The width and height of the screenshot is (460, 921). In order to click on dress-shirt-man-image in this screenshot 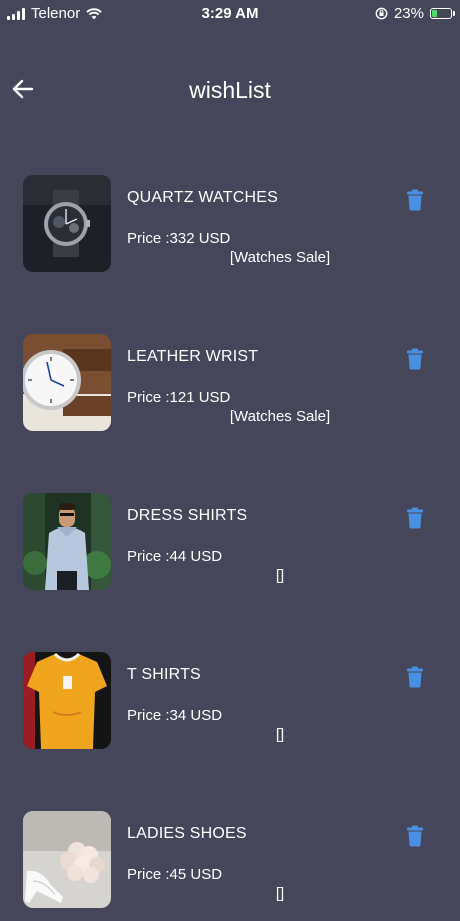, I will do `click(67, 541)`.